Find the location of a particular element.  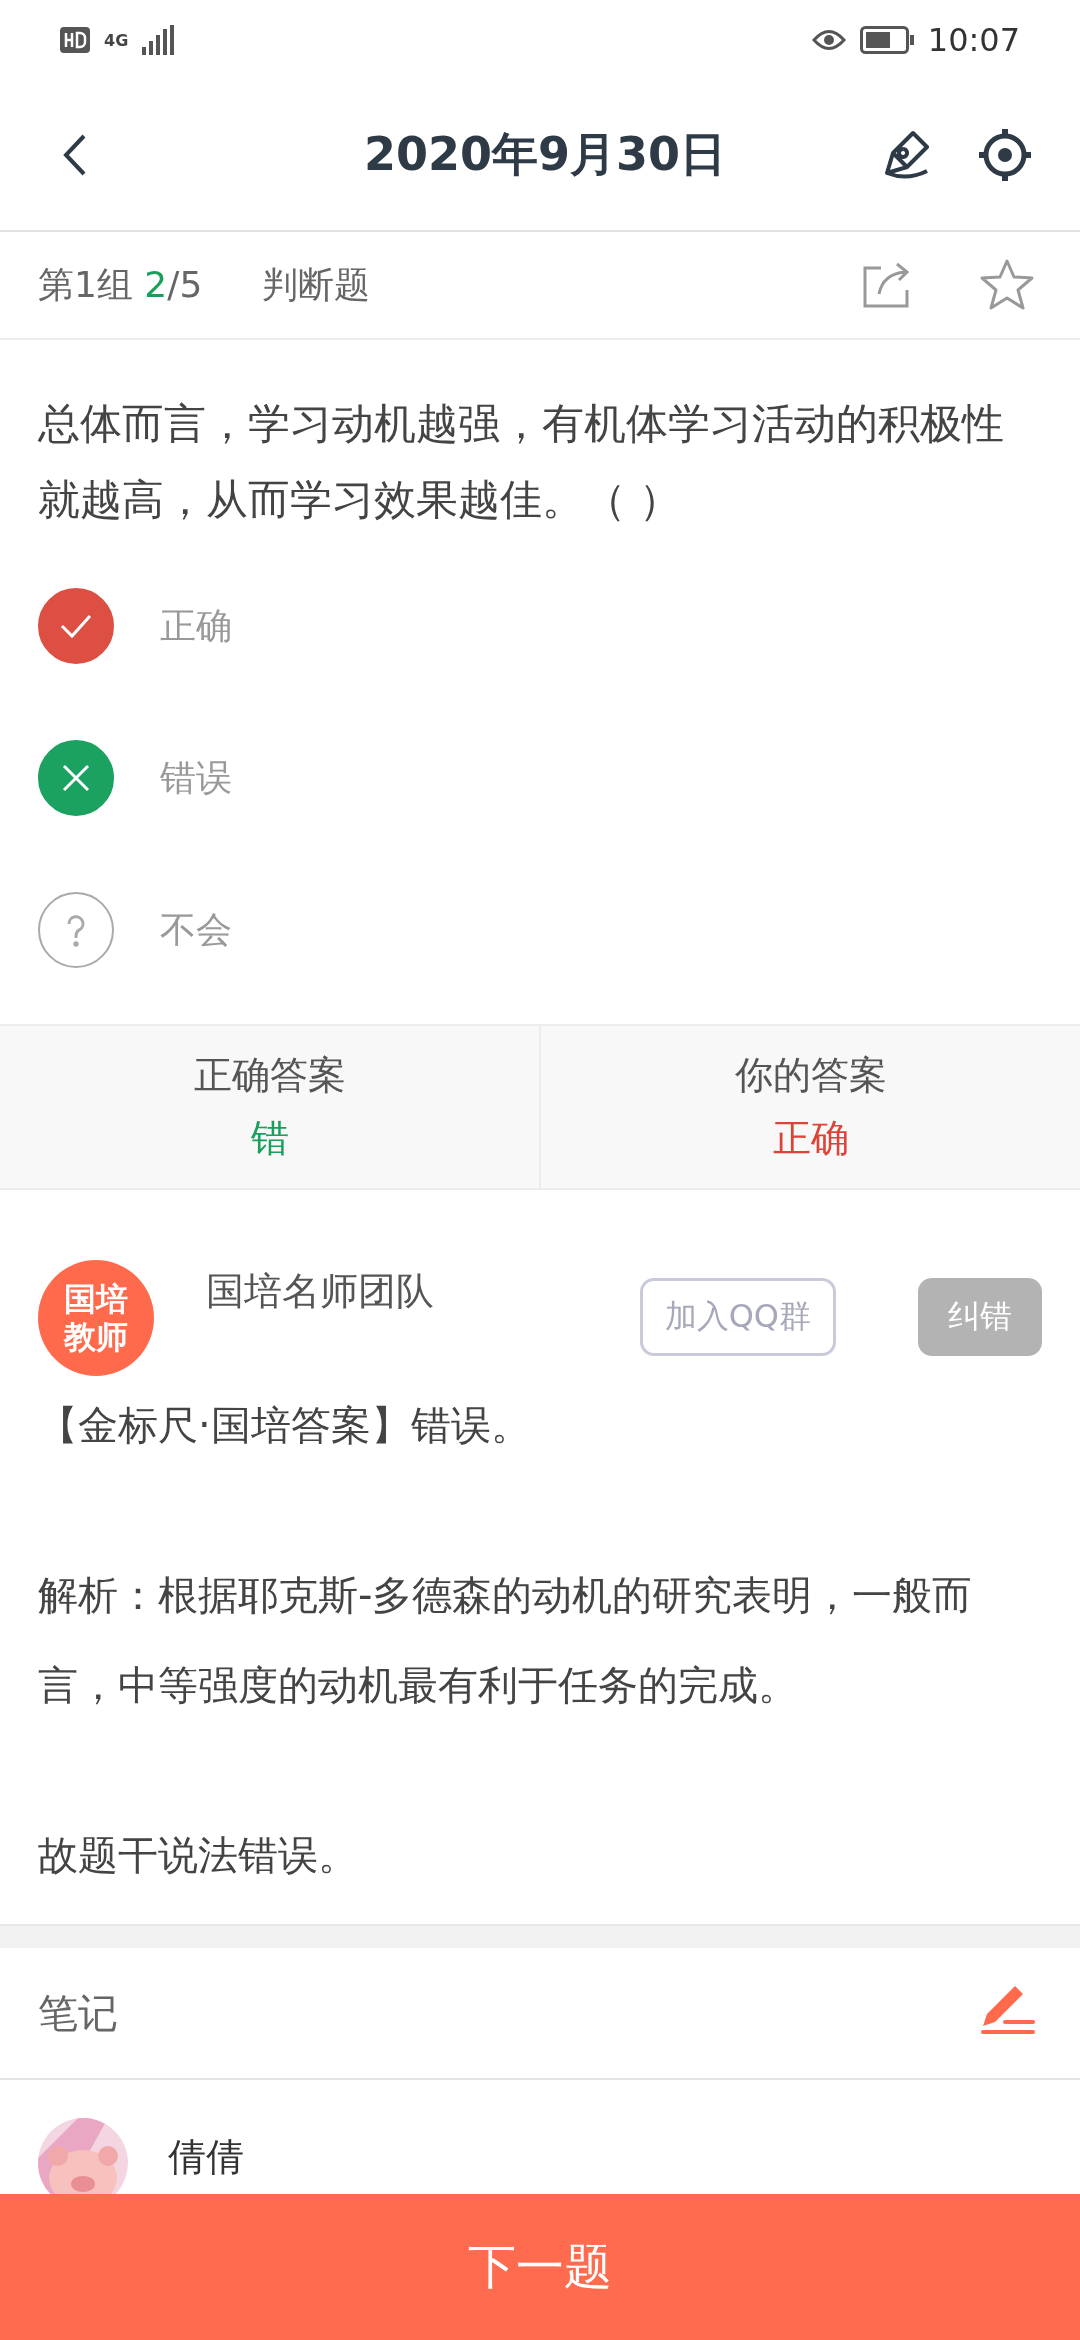

answer-option: 错误 is located at coordinates (540, 778).